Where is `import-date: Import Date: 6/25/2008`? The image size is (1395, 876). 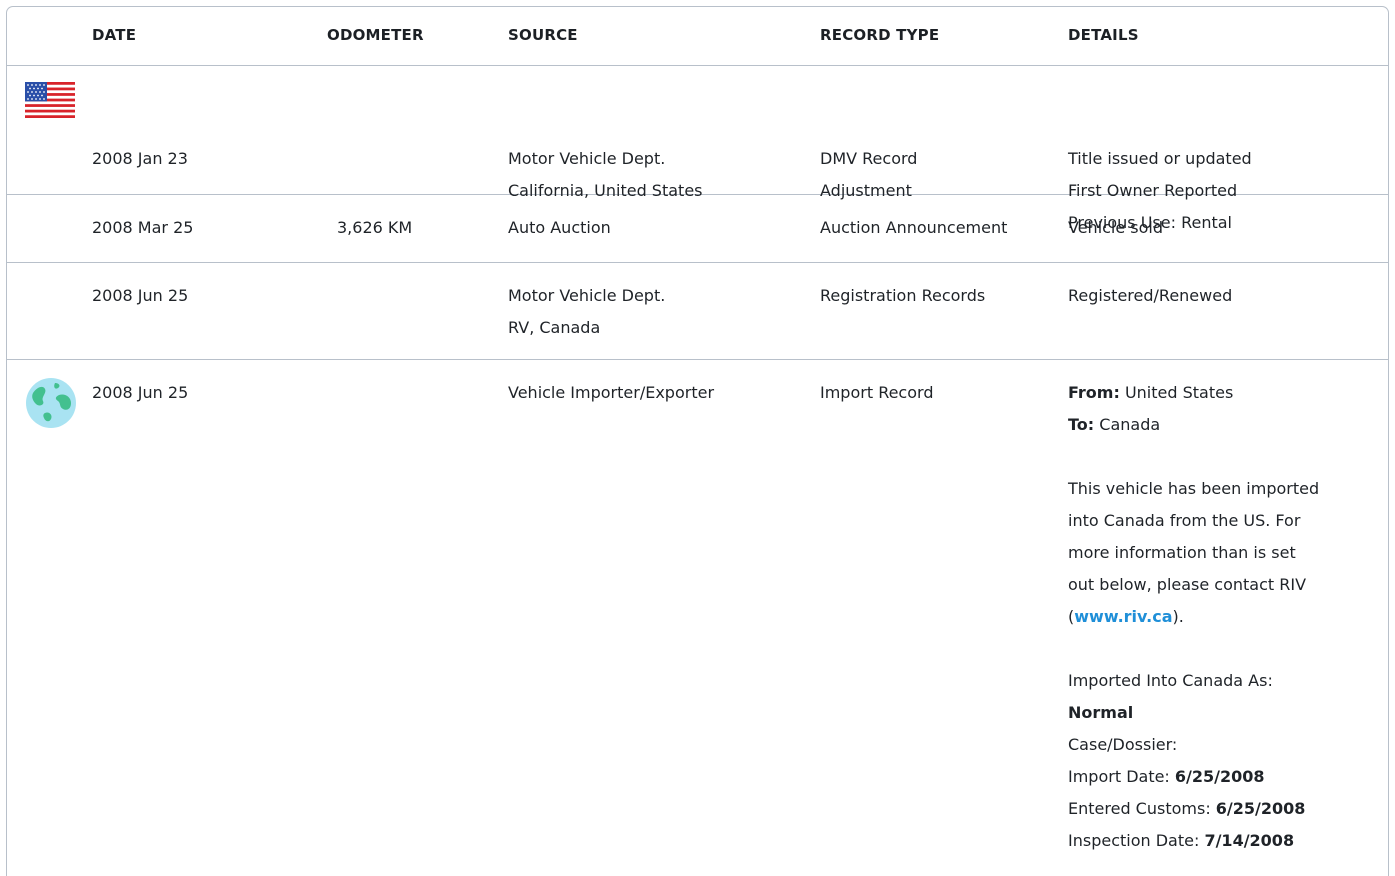
import-date: Import Date: 6/25/2008 is located at coordinates (1166, 776).